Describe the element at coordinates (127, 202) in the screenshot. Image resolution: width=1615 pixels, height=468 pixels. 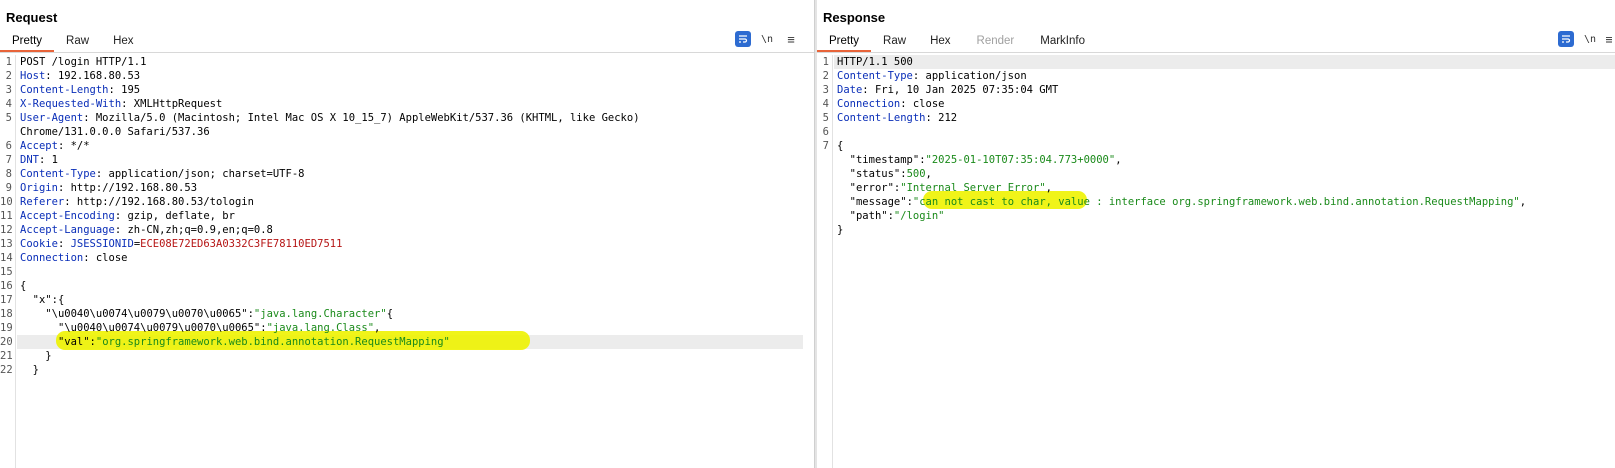
I see `code-line: 10 Referer: http://192.168.80.53/tologin` at that location.